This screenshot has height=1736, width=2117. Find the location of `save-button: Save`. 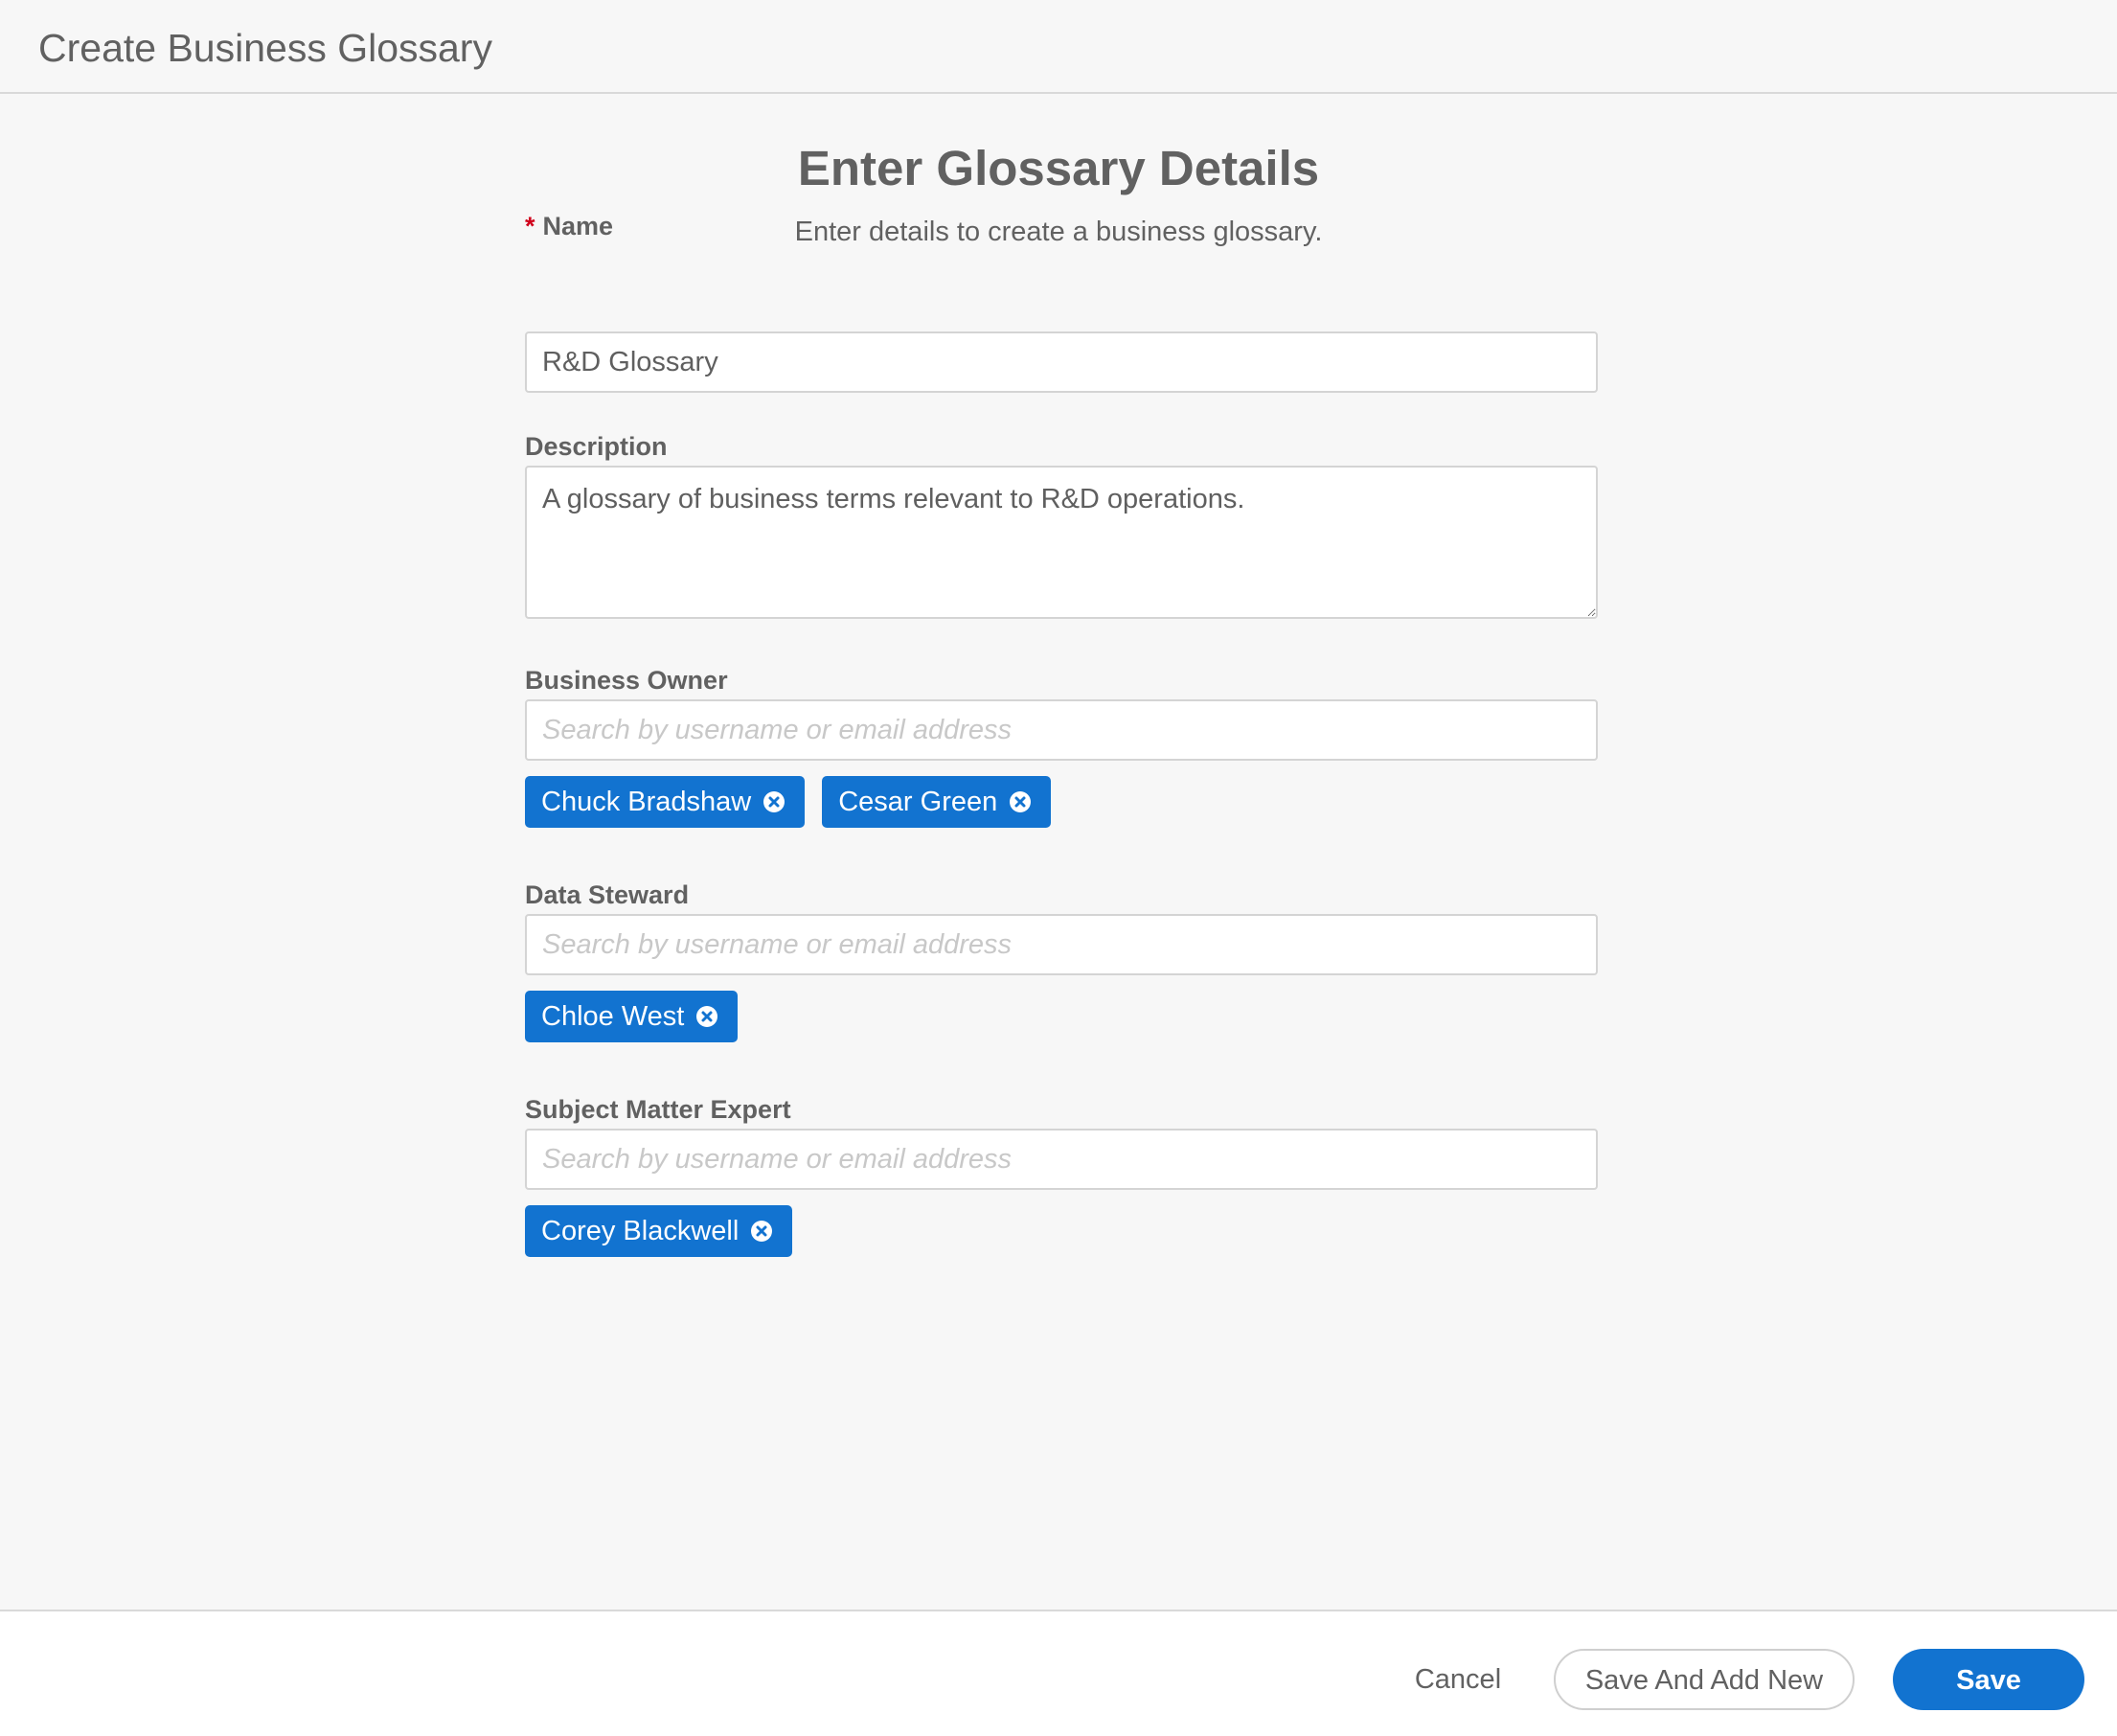

save-button: Save is located at coordinates (1989, 1680).